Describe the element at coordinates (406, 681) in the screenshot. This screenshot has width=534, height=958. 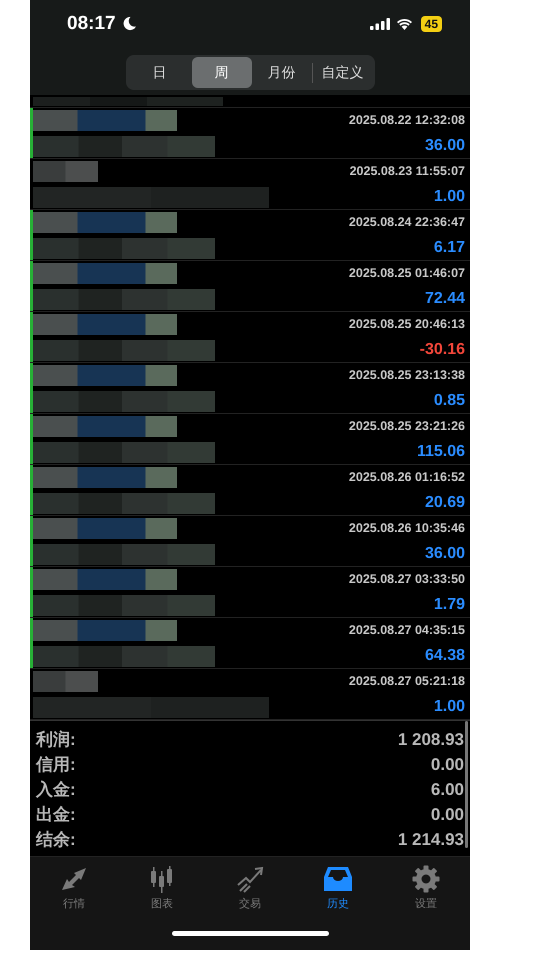
I see `deal-time: 2025.08.27 05:21:18` at that location.